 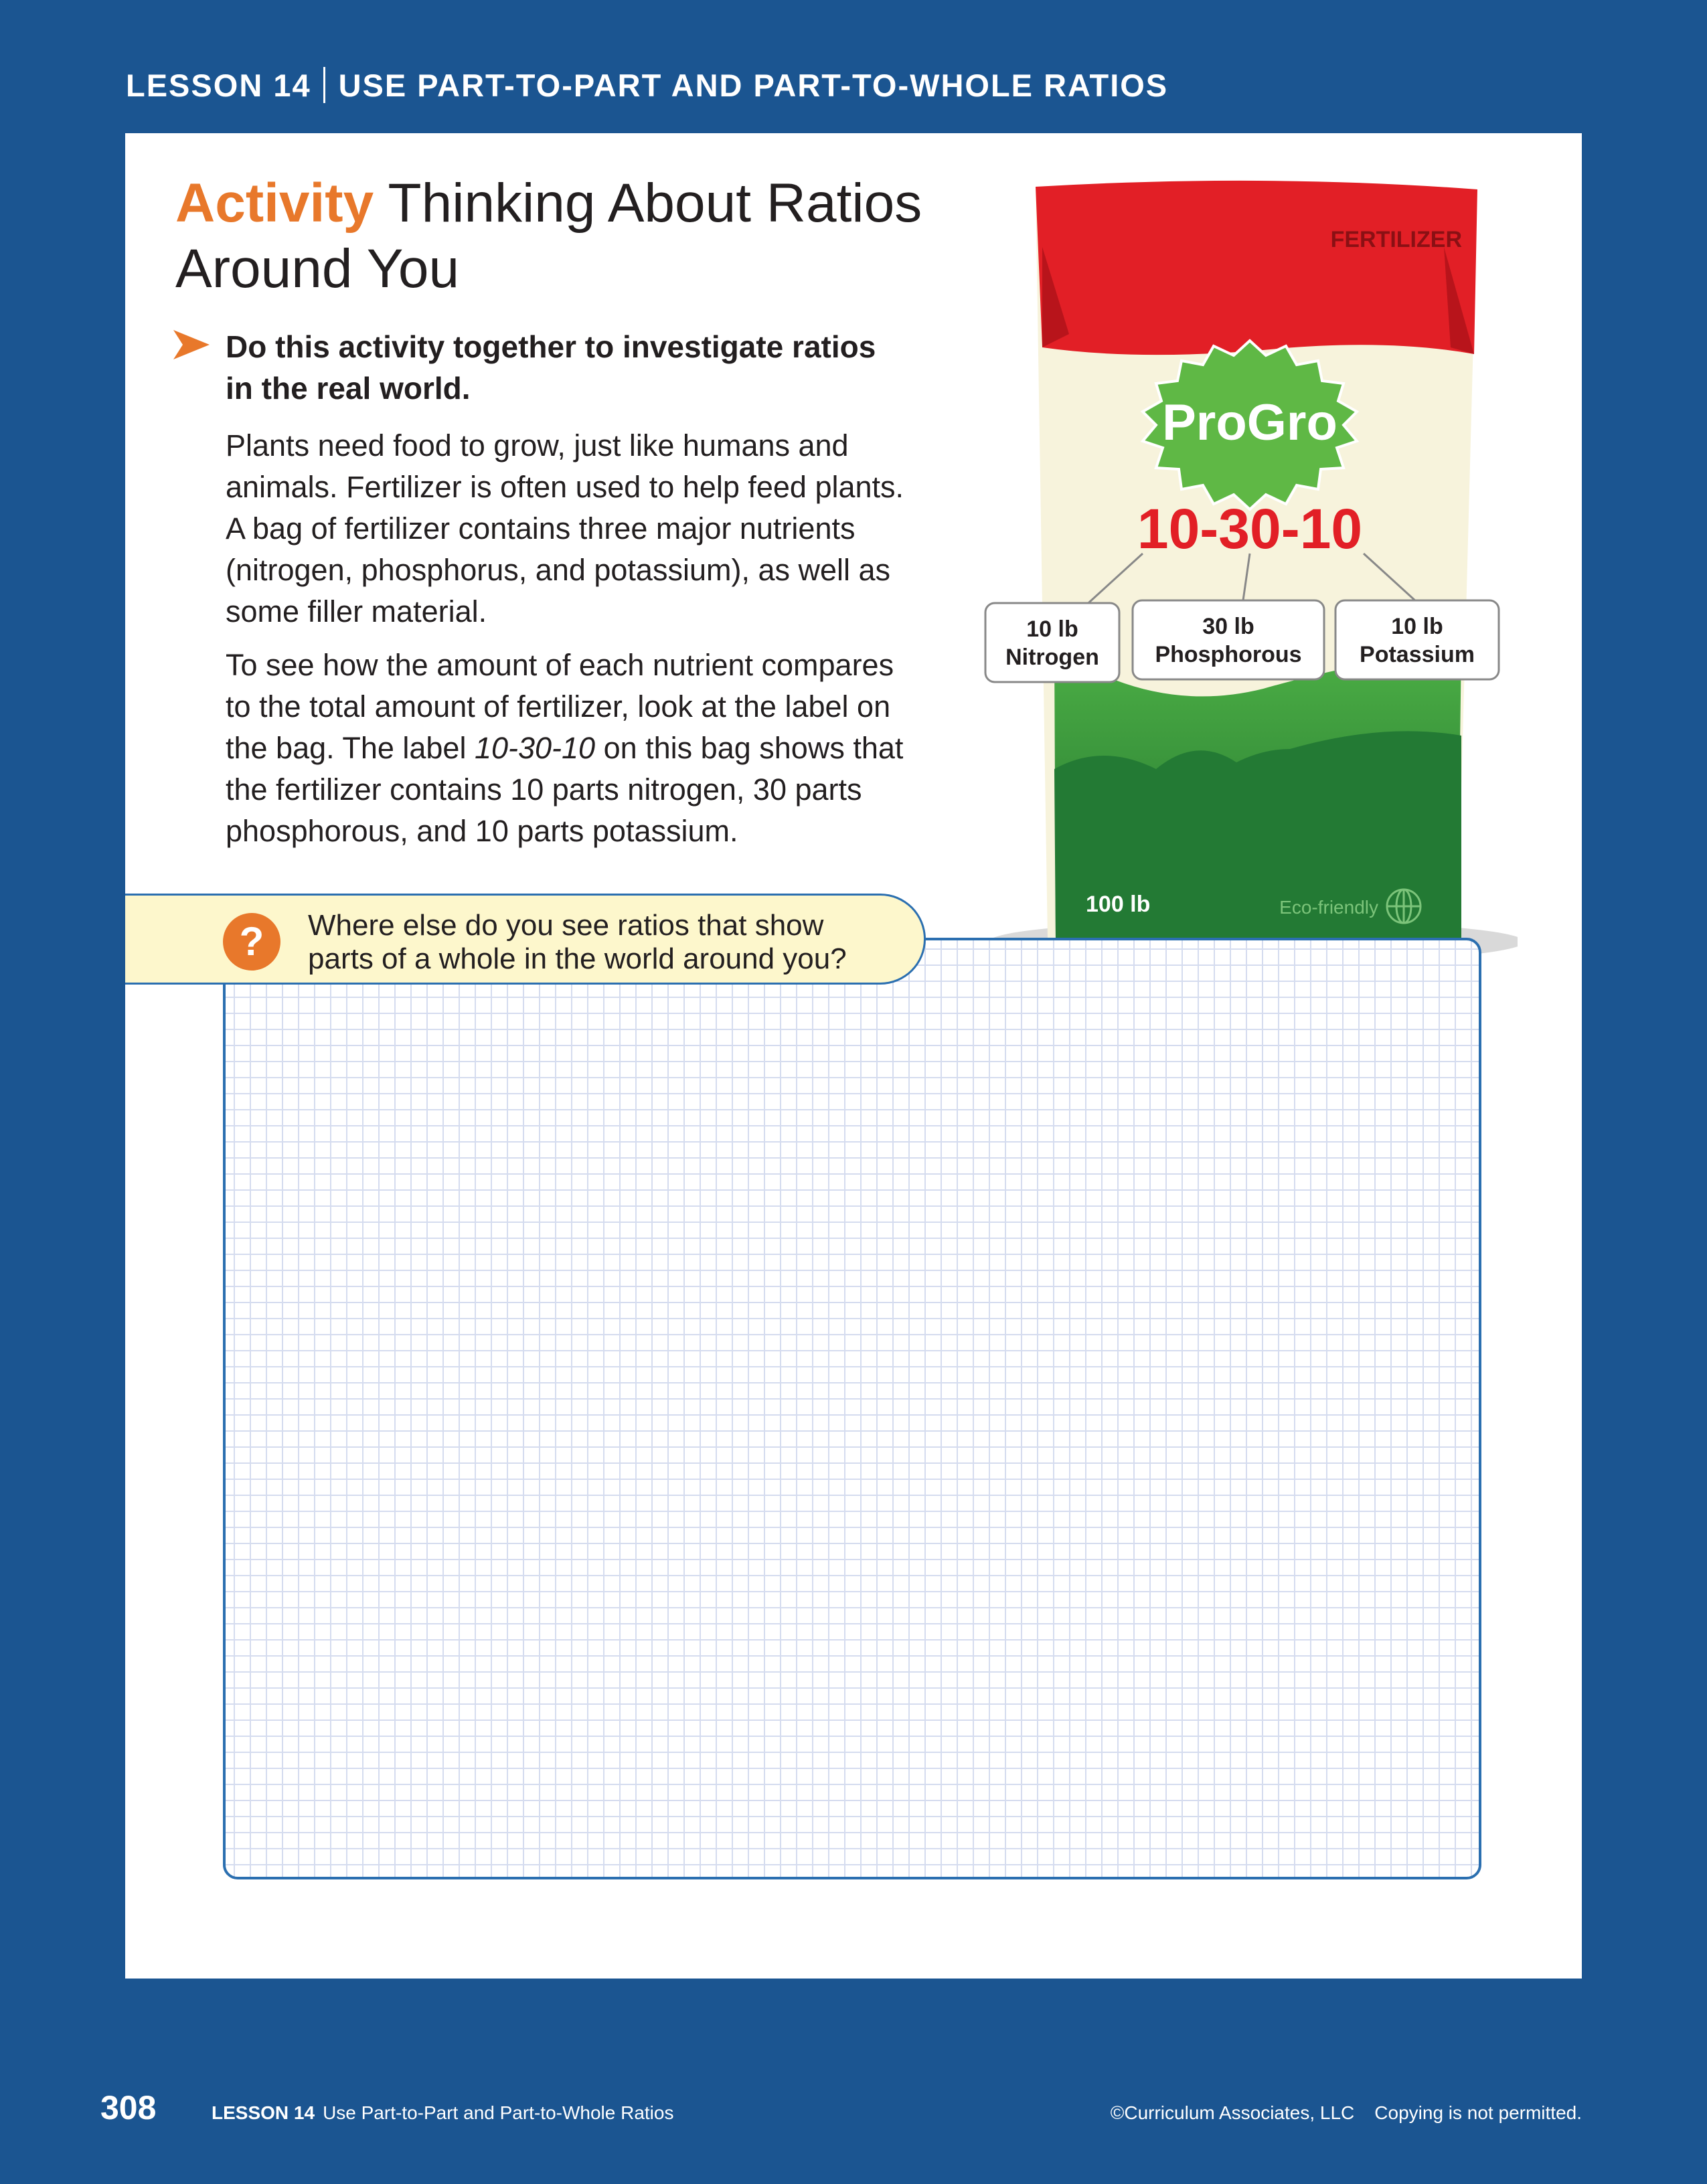 What do you see at coordinates (1417, 640) in the screenshot?
I see `potassium-label-box` at bounding box center [1417, 640].